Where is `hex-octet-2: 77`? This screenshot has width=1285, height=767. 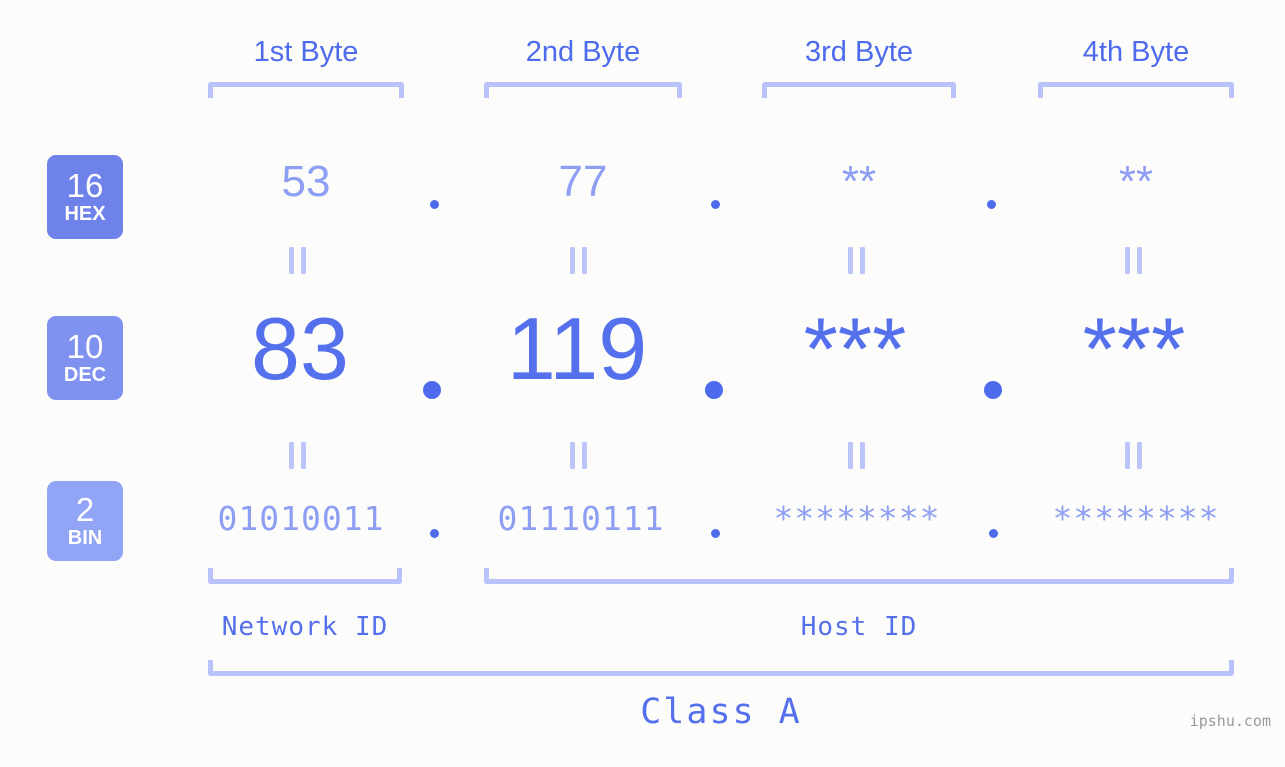 hex-octet-2: 77 is located at coordinates (583, 181).